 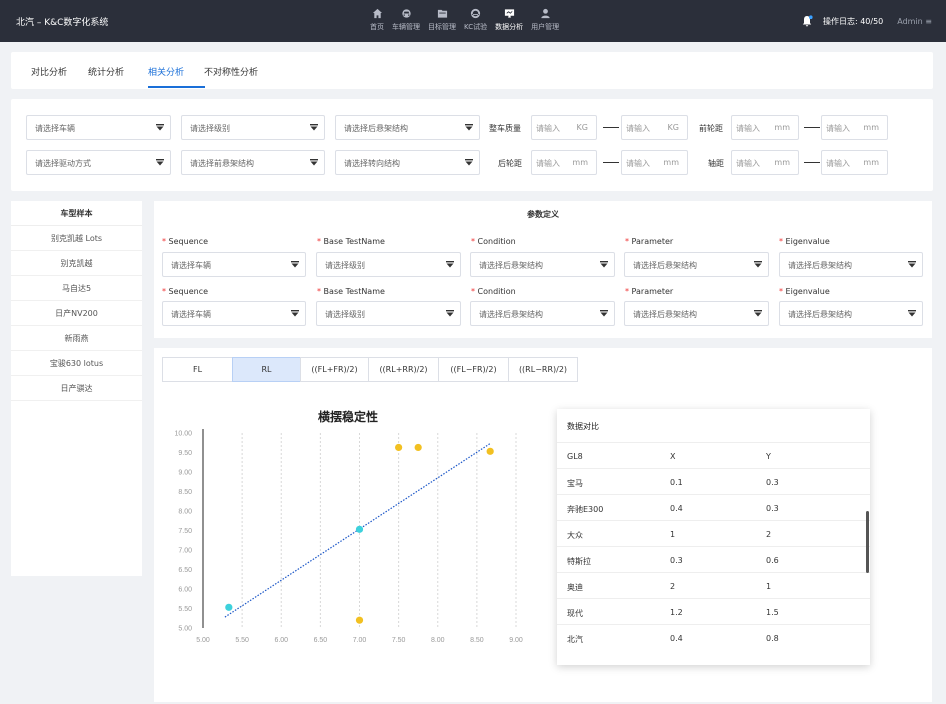 What do you see at coordinates (713, 507) in the screenshot?
I see `table-row: 奔驰E300 0.4 0.3` at bounding box center [713, 507].